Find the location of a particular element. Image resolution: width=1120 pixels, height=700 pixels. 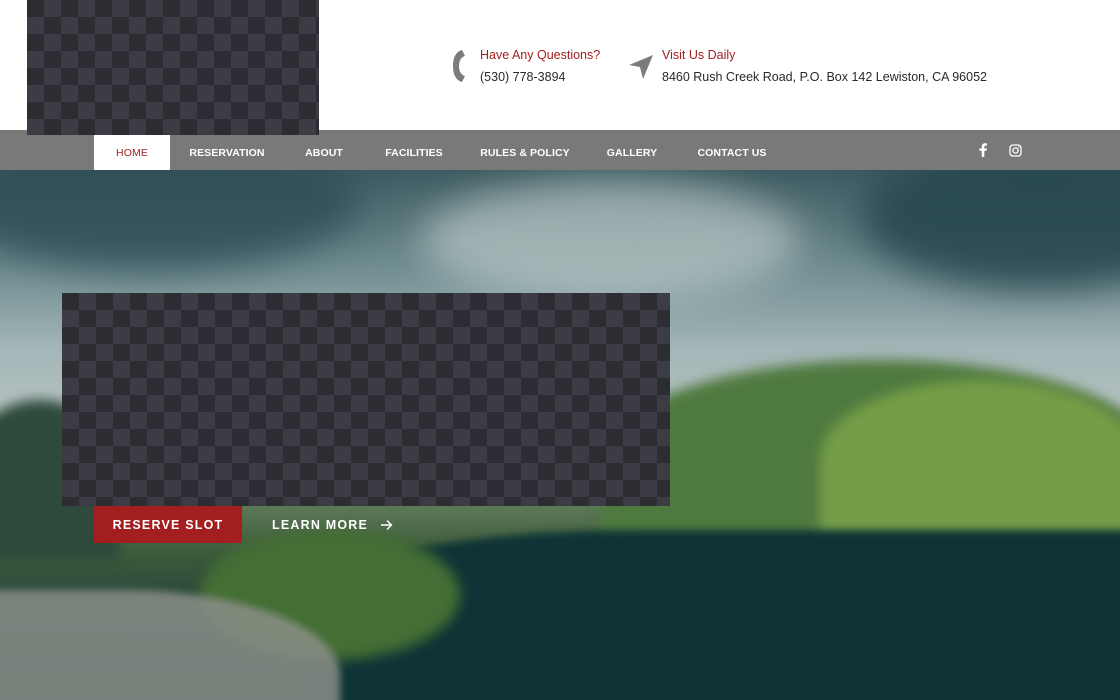

reserve-slot-button: RESERVE SLOT is located at coordinates (168, 524).